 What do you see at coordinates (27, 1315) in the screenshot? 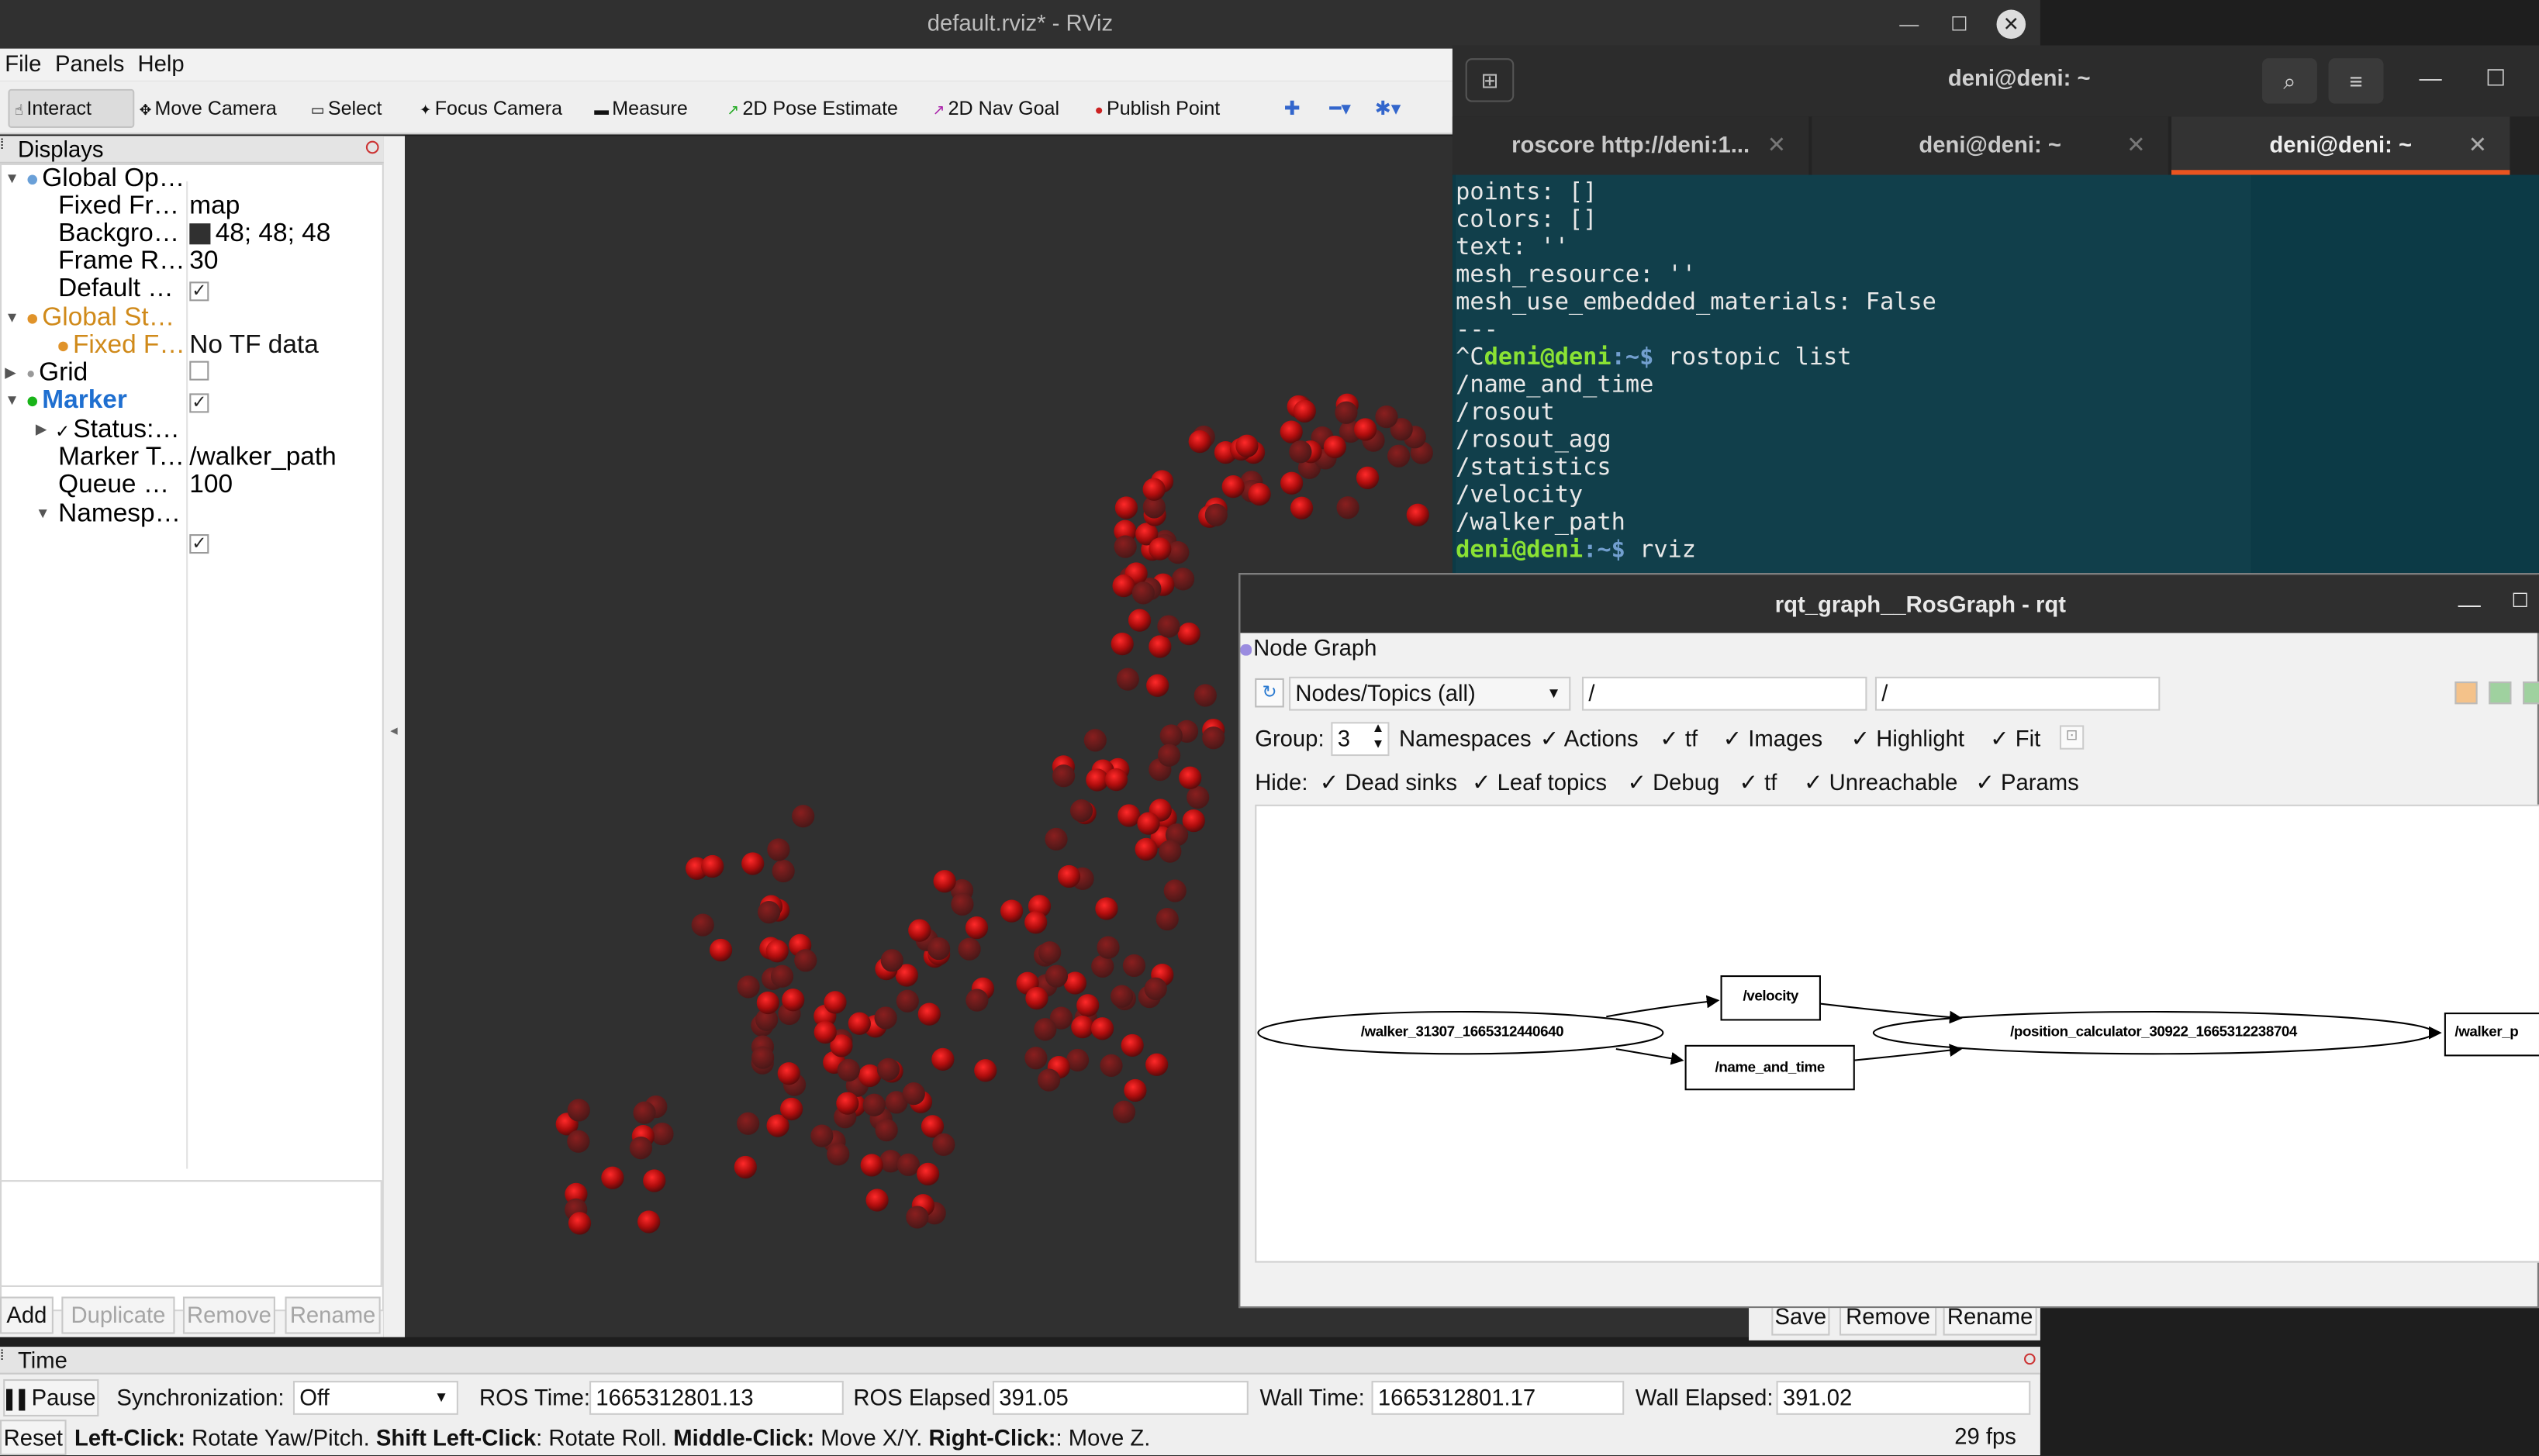
I see `add-display-button: Add` at bounding box center [27, 1315].